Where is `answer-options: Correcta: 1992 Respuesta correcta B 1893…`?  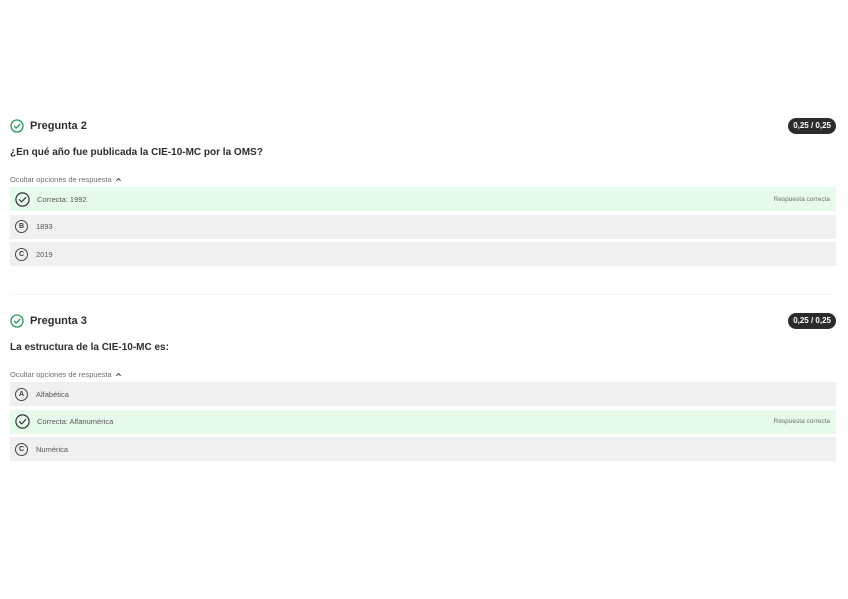 answer-options: Correcta: 1992 Respuesta correcta B 1893… is located at coordinates (423, 226).